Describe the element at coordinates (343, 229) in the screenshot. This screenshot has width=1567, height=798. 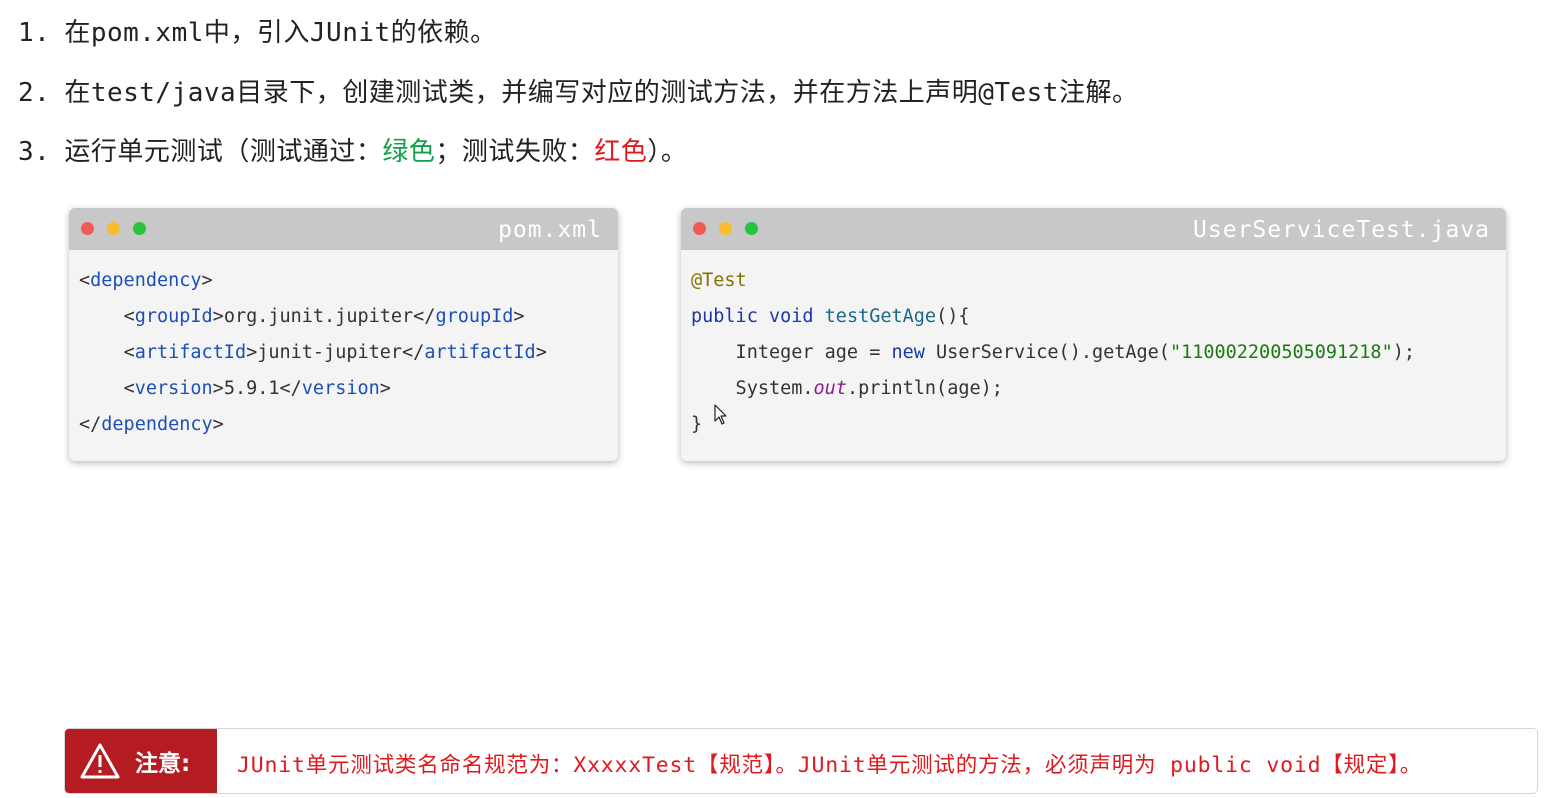
I see `window-titlebar: pom.xml` at that location.